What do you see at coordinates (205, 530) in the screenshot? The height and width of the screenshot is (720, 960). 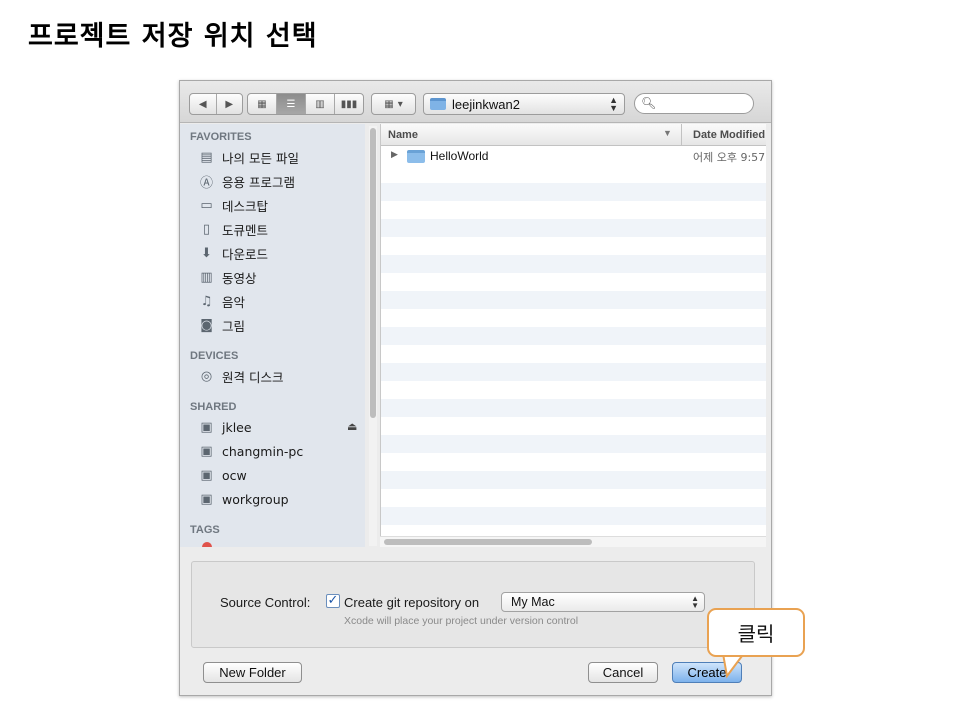 I see `sidebar-heading-tags: TAGS` at bounding box center [205, 530].